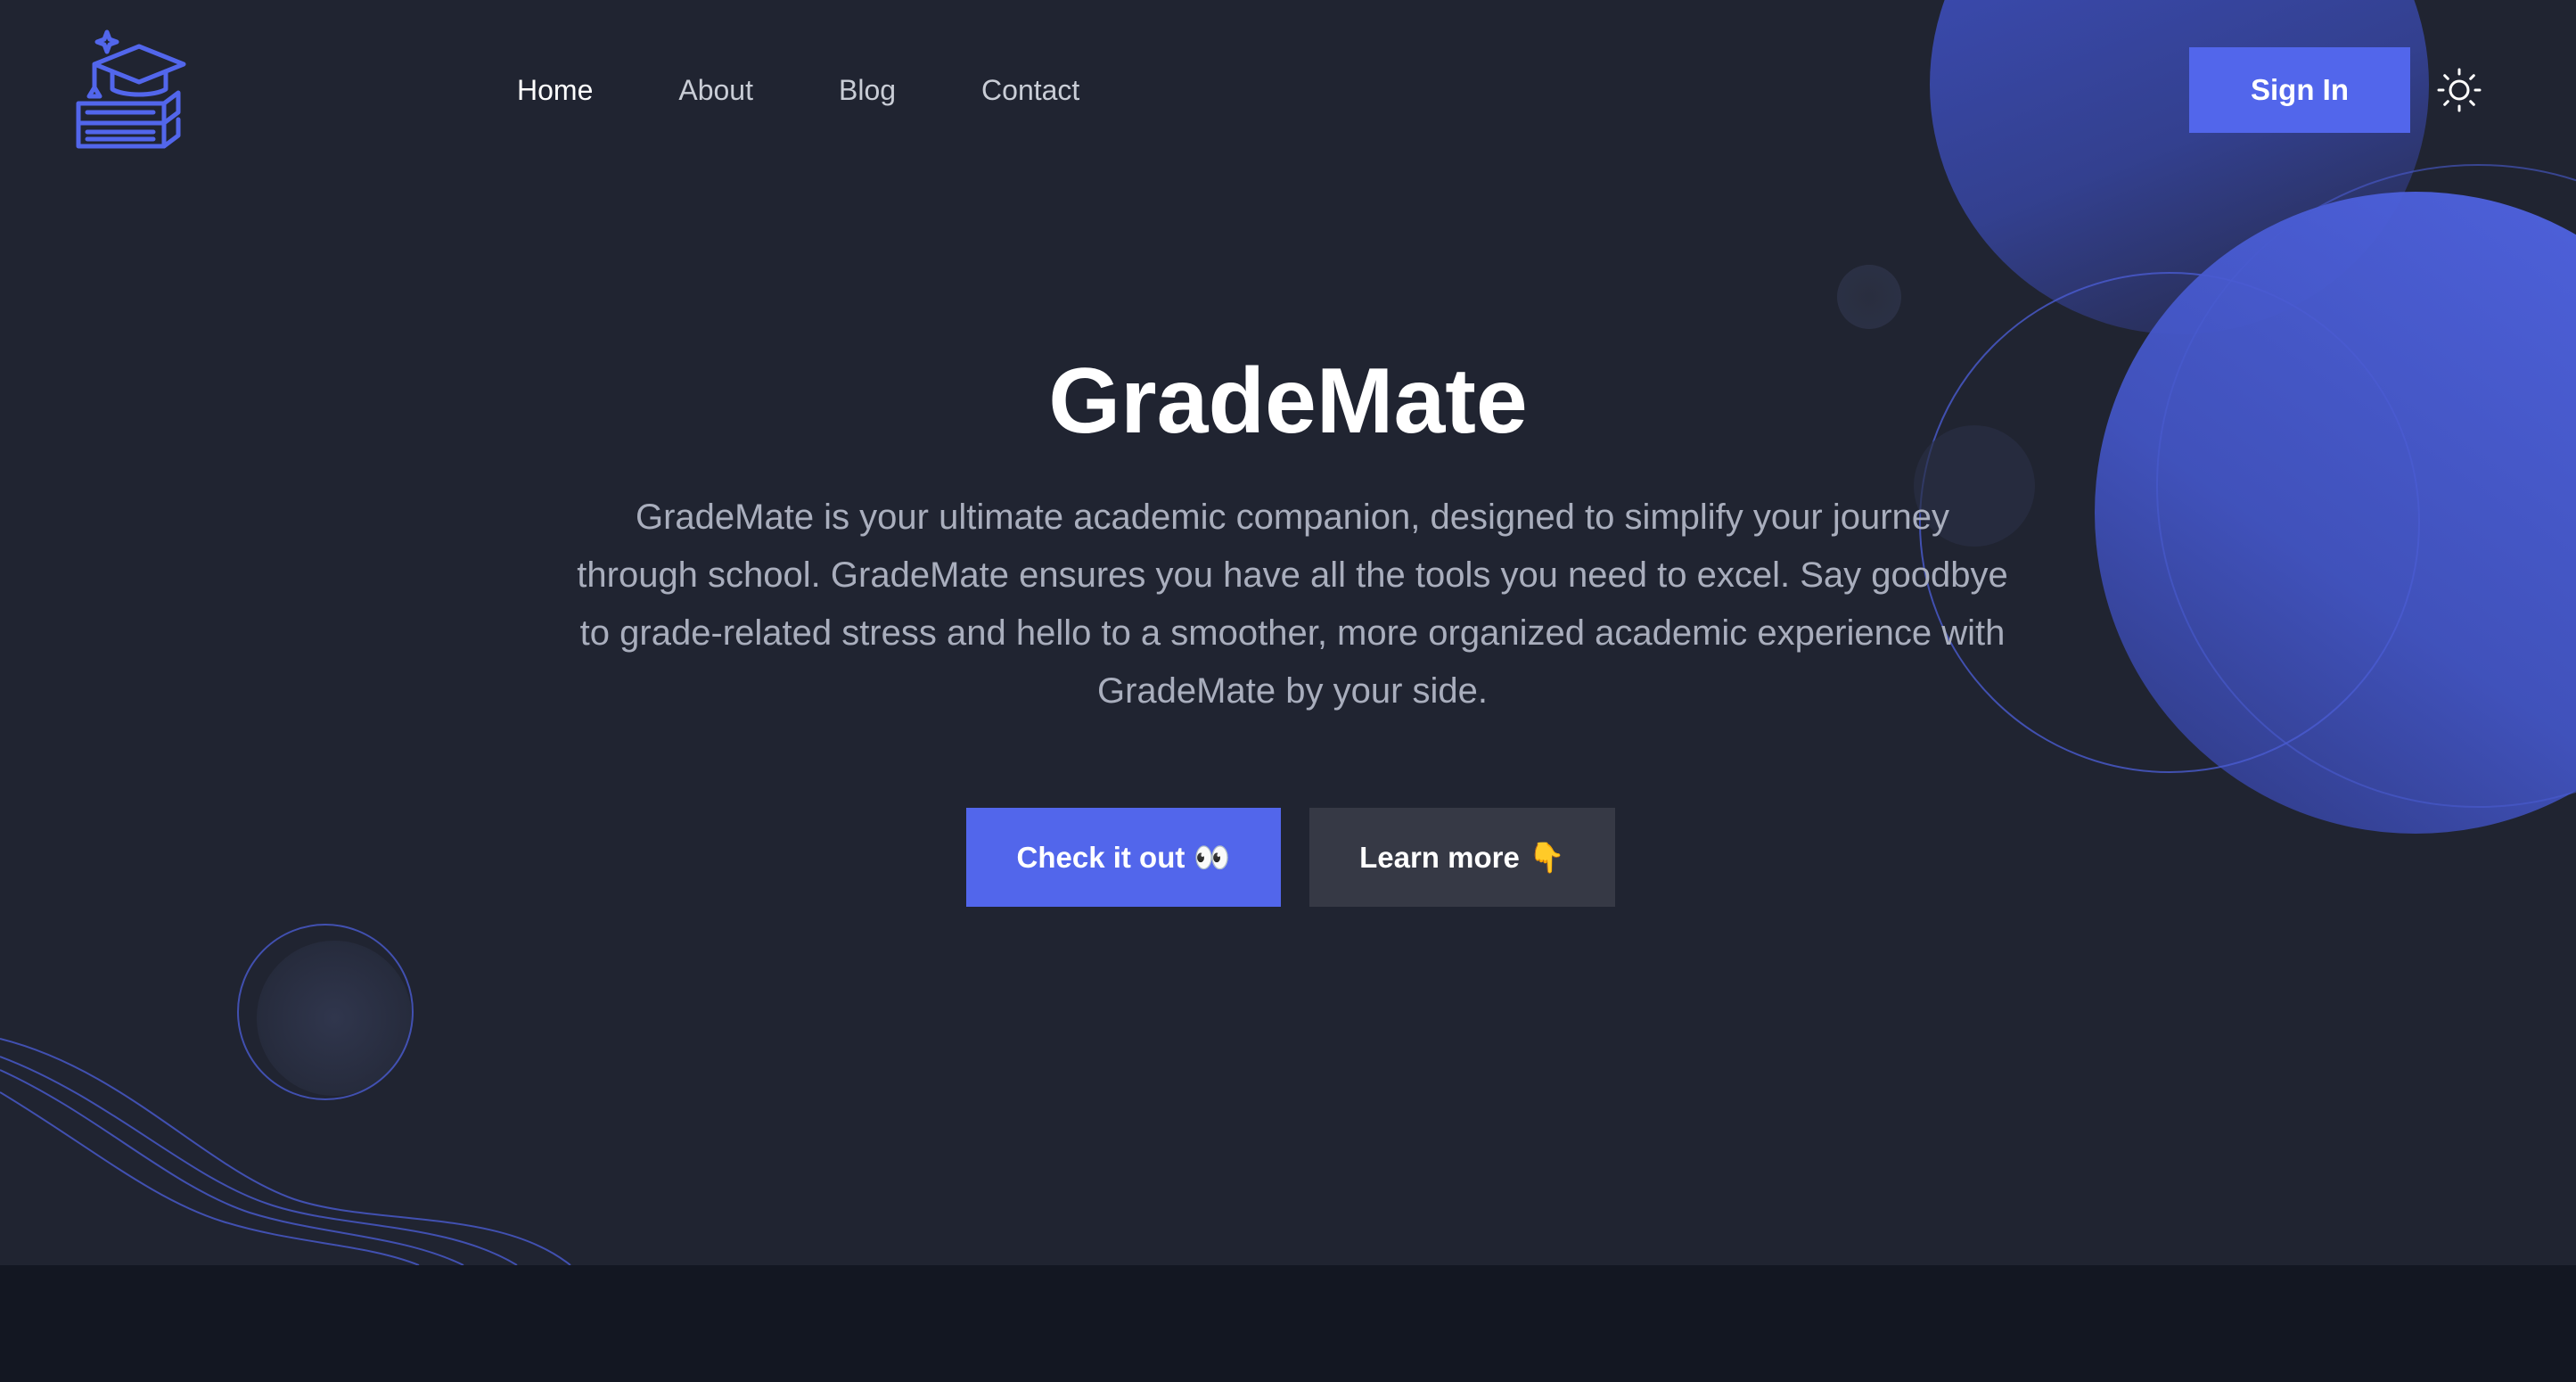  I want to click on pointing-down-icon: 👇, so click(1546, 857).